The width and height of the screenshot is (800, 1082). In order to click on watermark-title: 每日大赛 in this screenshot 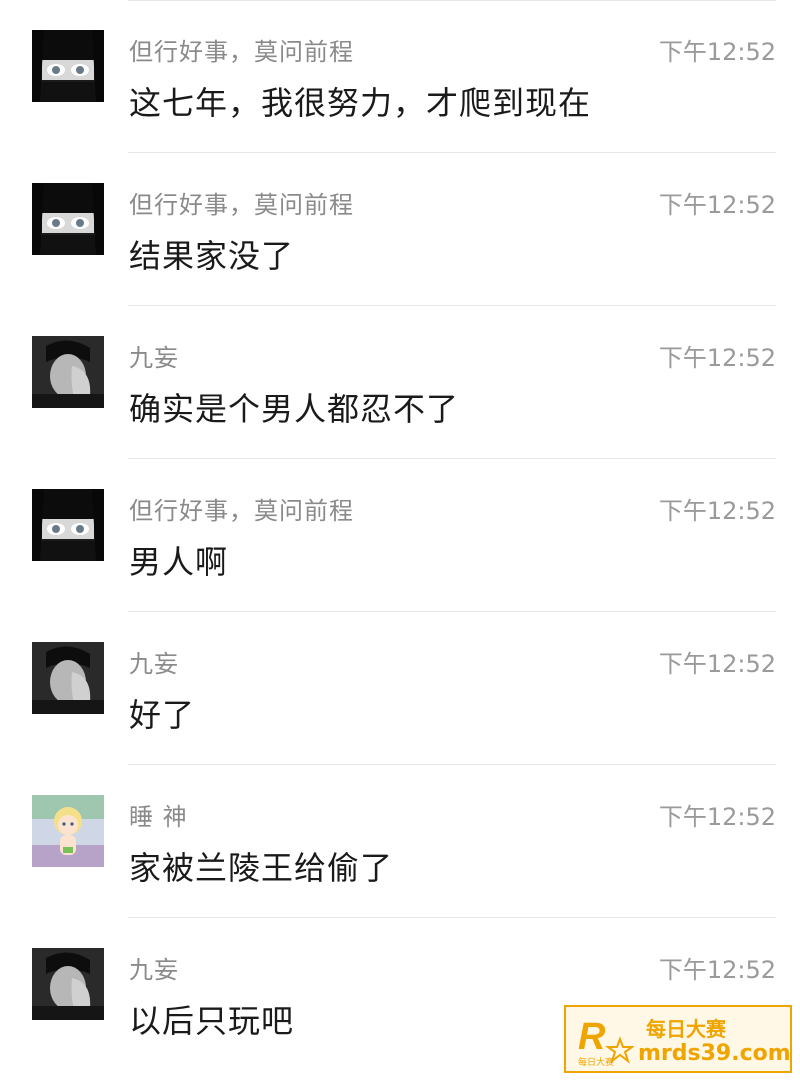, I will do `click(686, 1029)`.